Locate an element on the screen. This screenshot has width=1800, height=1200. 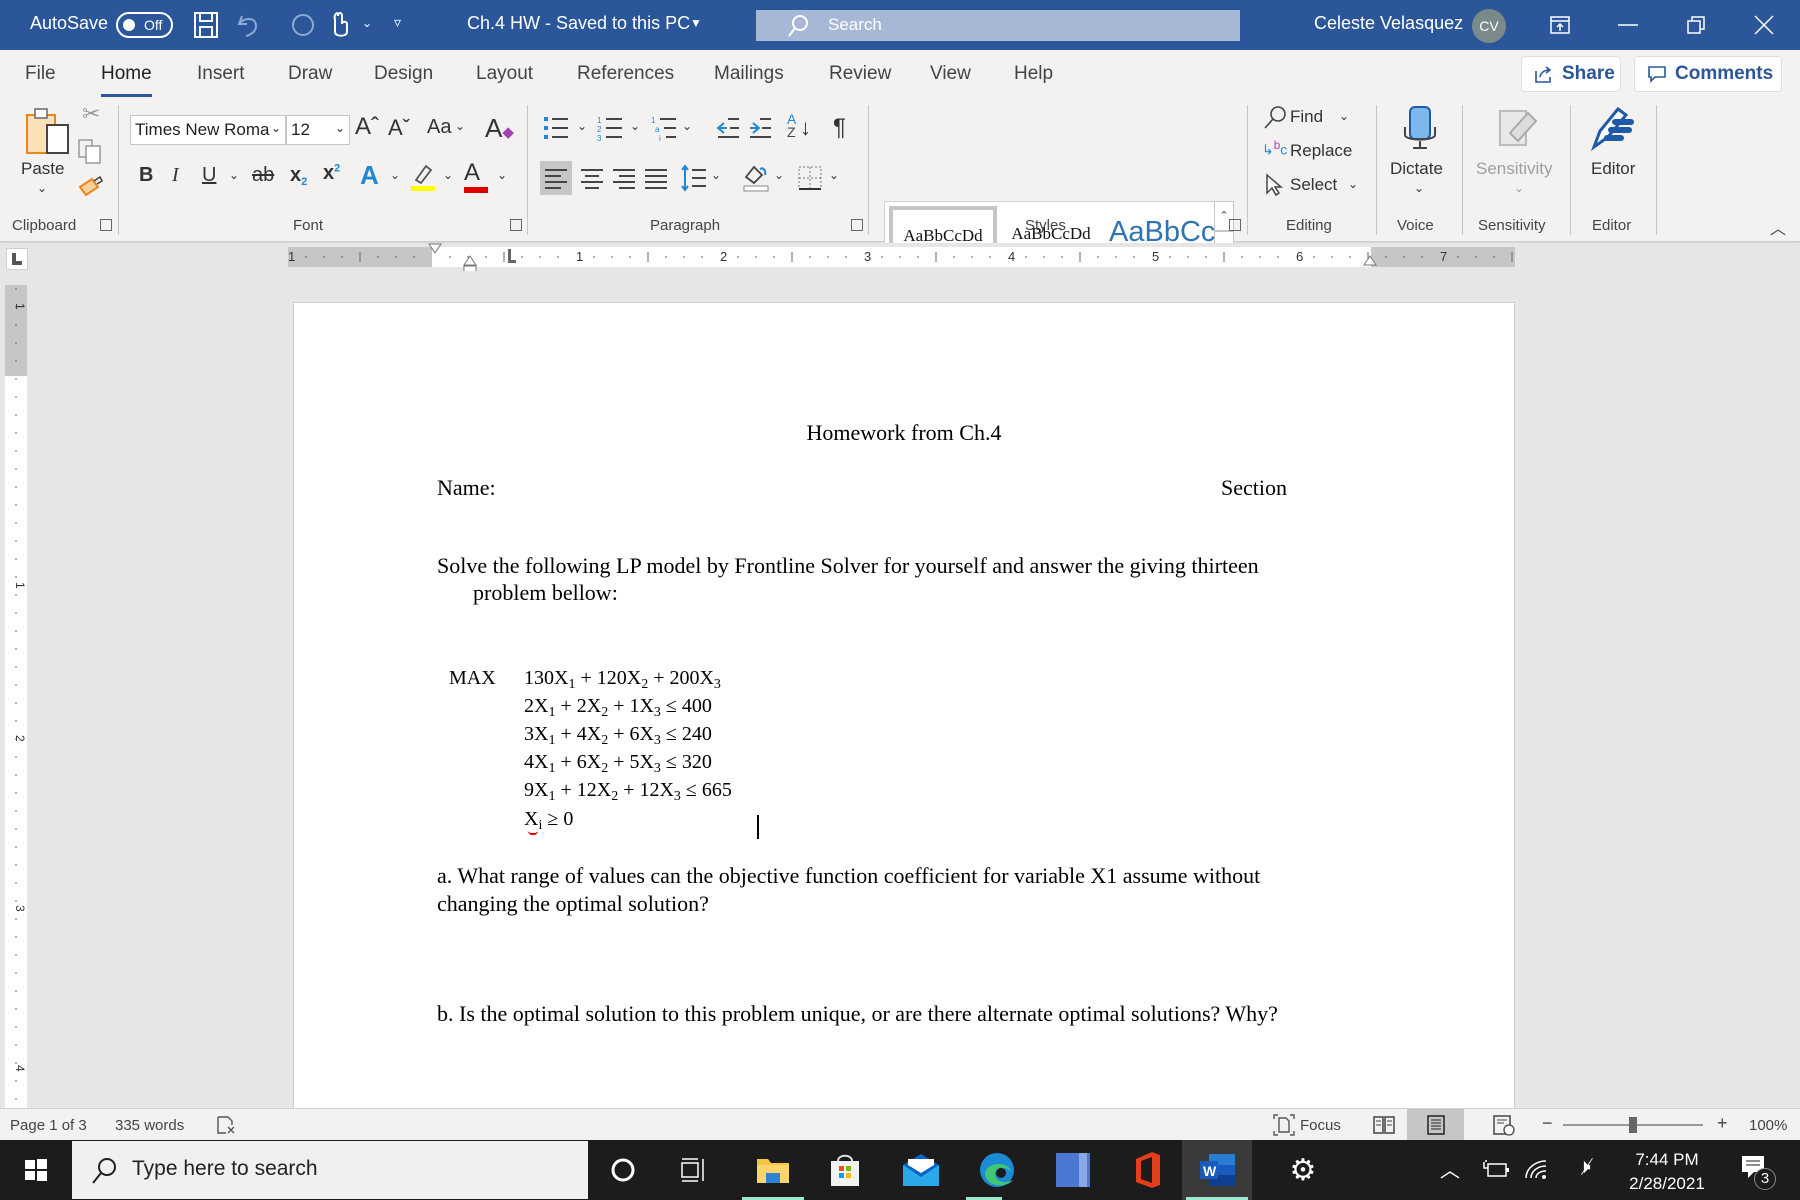
bullets-icon is located at coordinates (557, 128).